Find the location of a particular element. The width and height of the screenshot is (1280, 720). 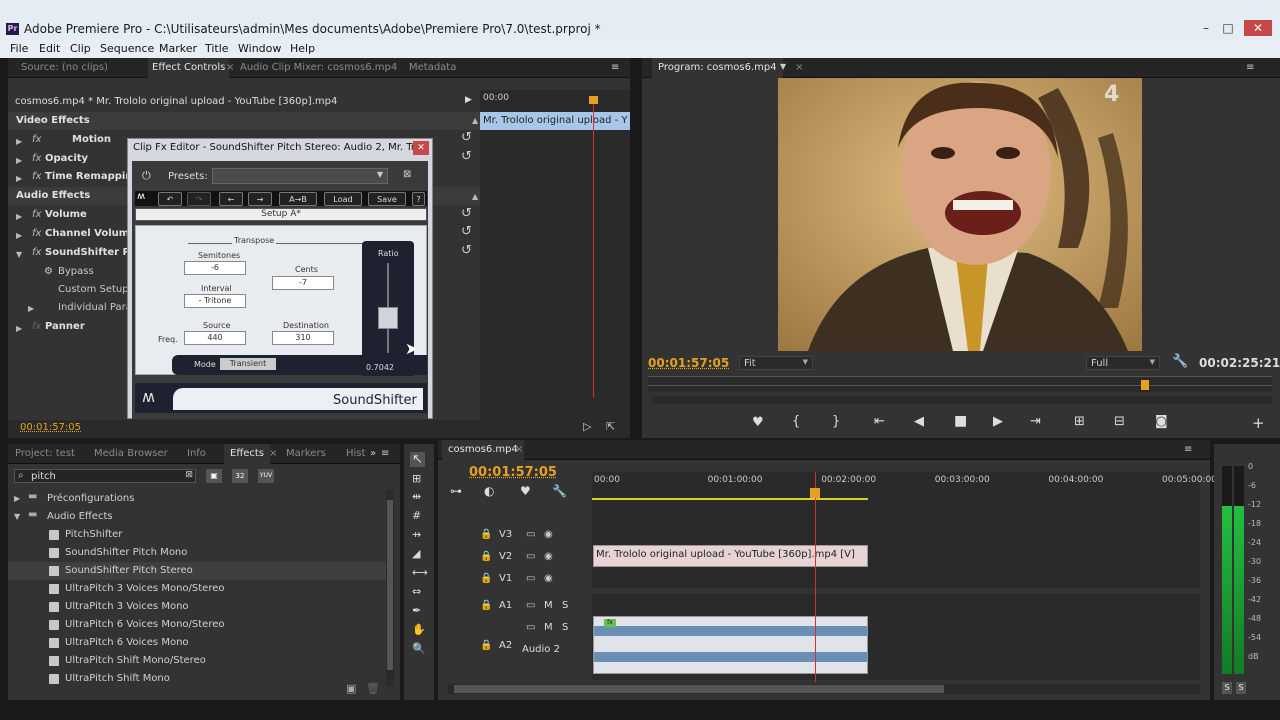

power-icon: ⏻ is located at coordinates (146, 176).